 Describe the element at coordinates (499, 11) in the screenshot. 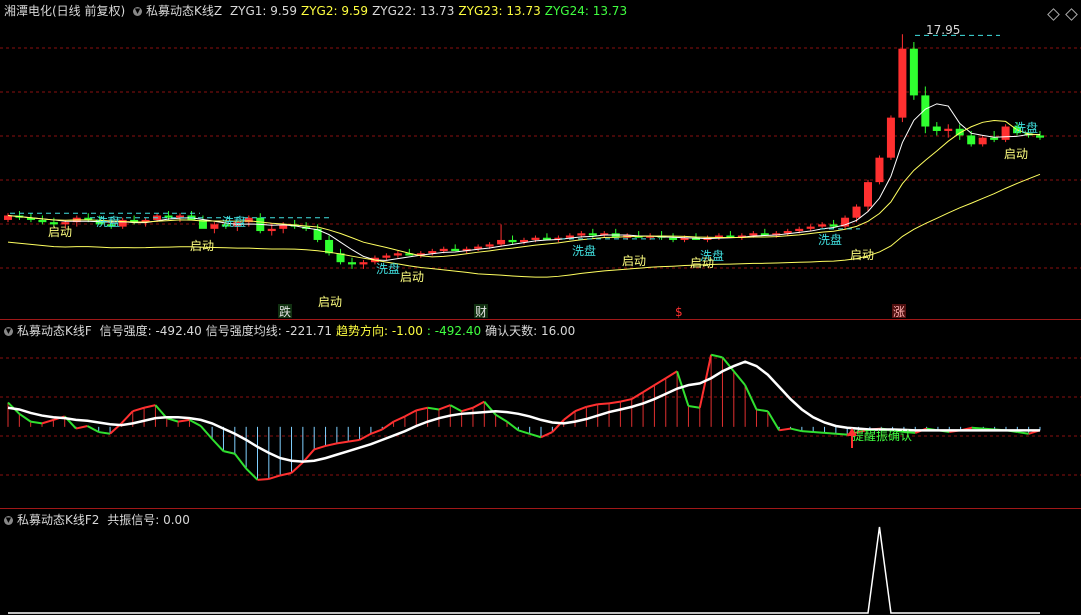

I see `indicator-value: ZYG23: 13.73` at that location.